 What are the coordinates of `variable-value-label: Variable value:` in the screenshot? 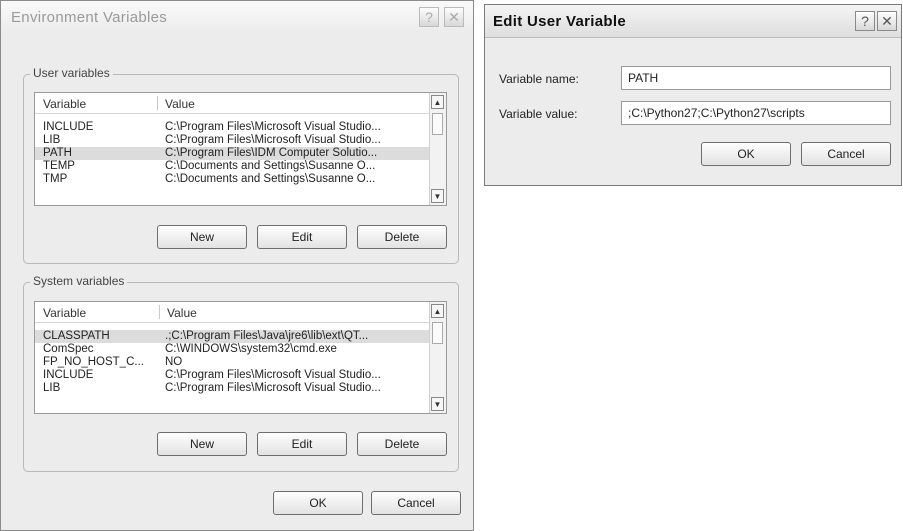 It's located at (538, 114).